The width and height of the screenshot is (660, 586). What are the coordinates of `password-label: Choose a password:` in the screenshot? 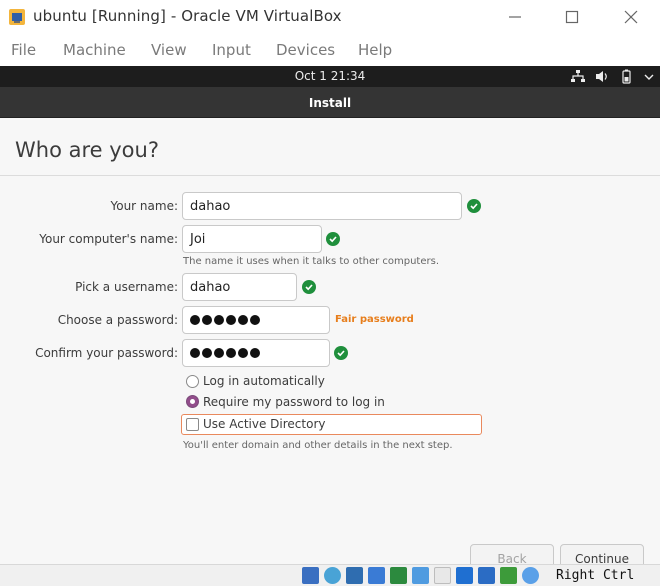 It's located at (117, 320).